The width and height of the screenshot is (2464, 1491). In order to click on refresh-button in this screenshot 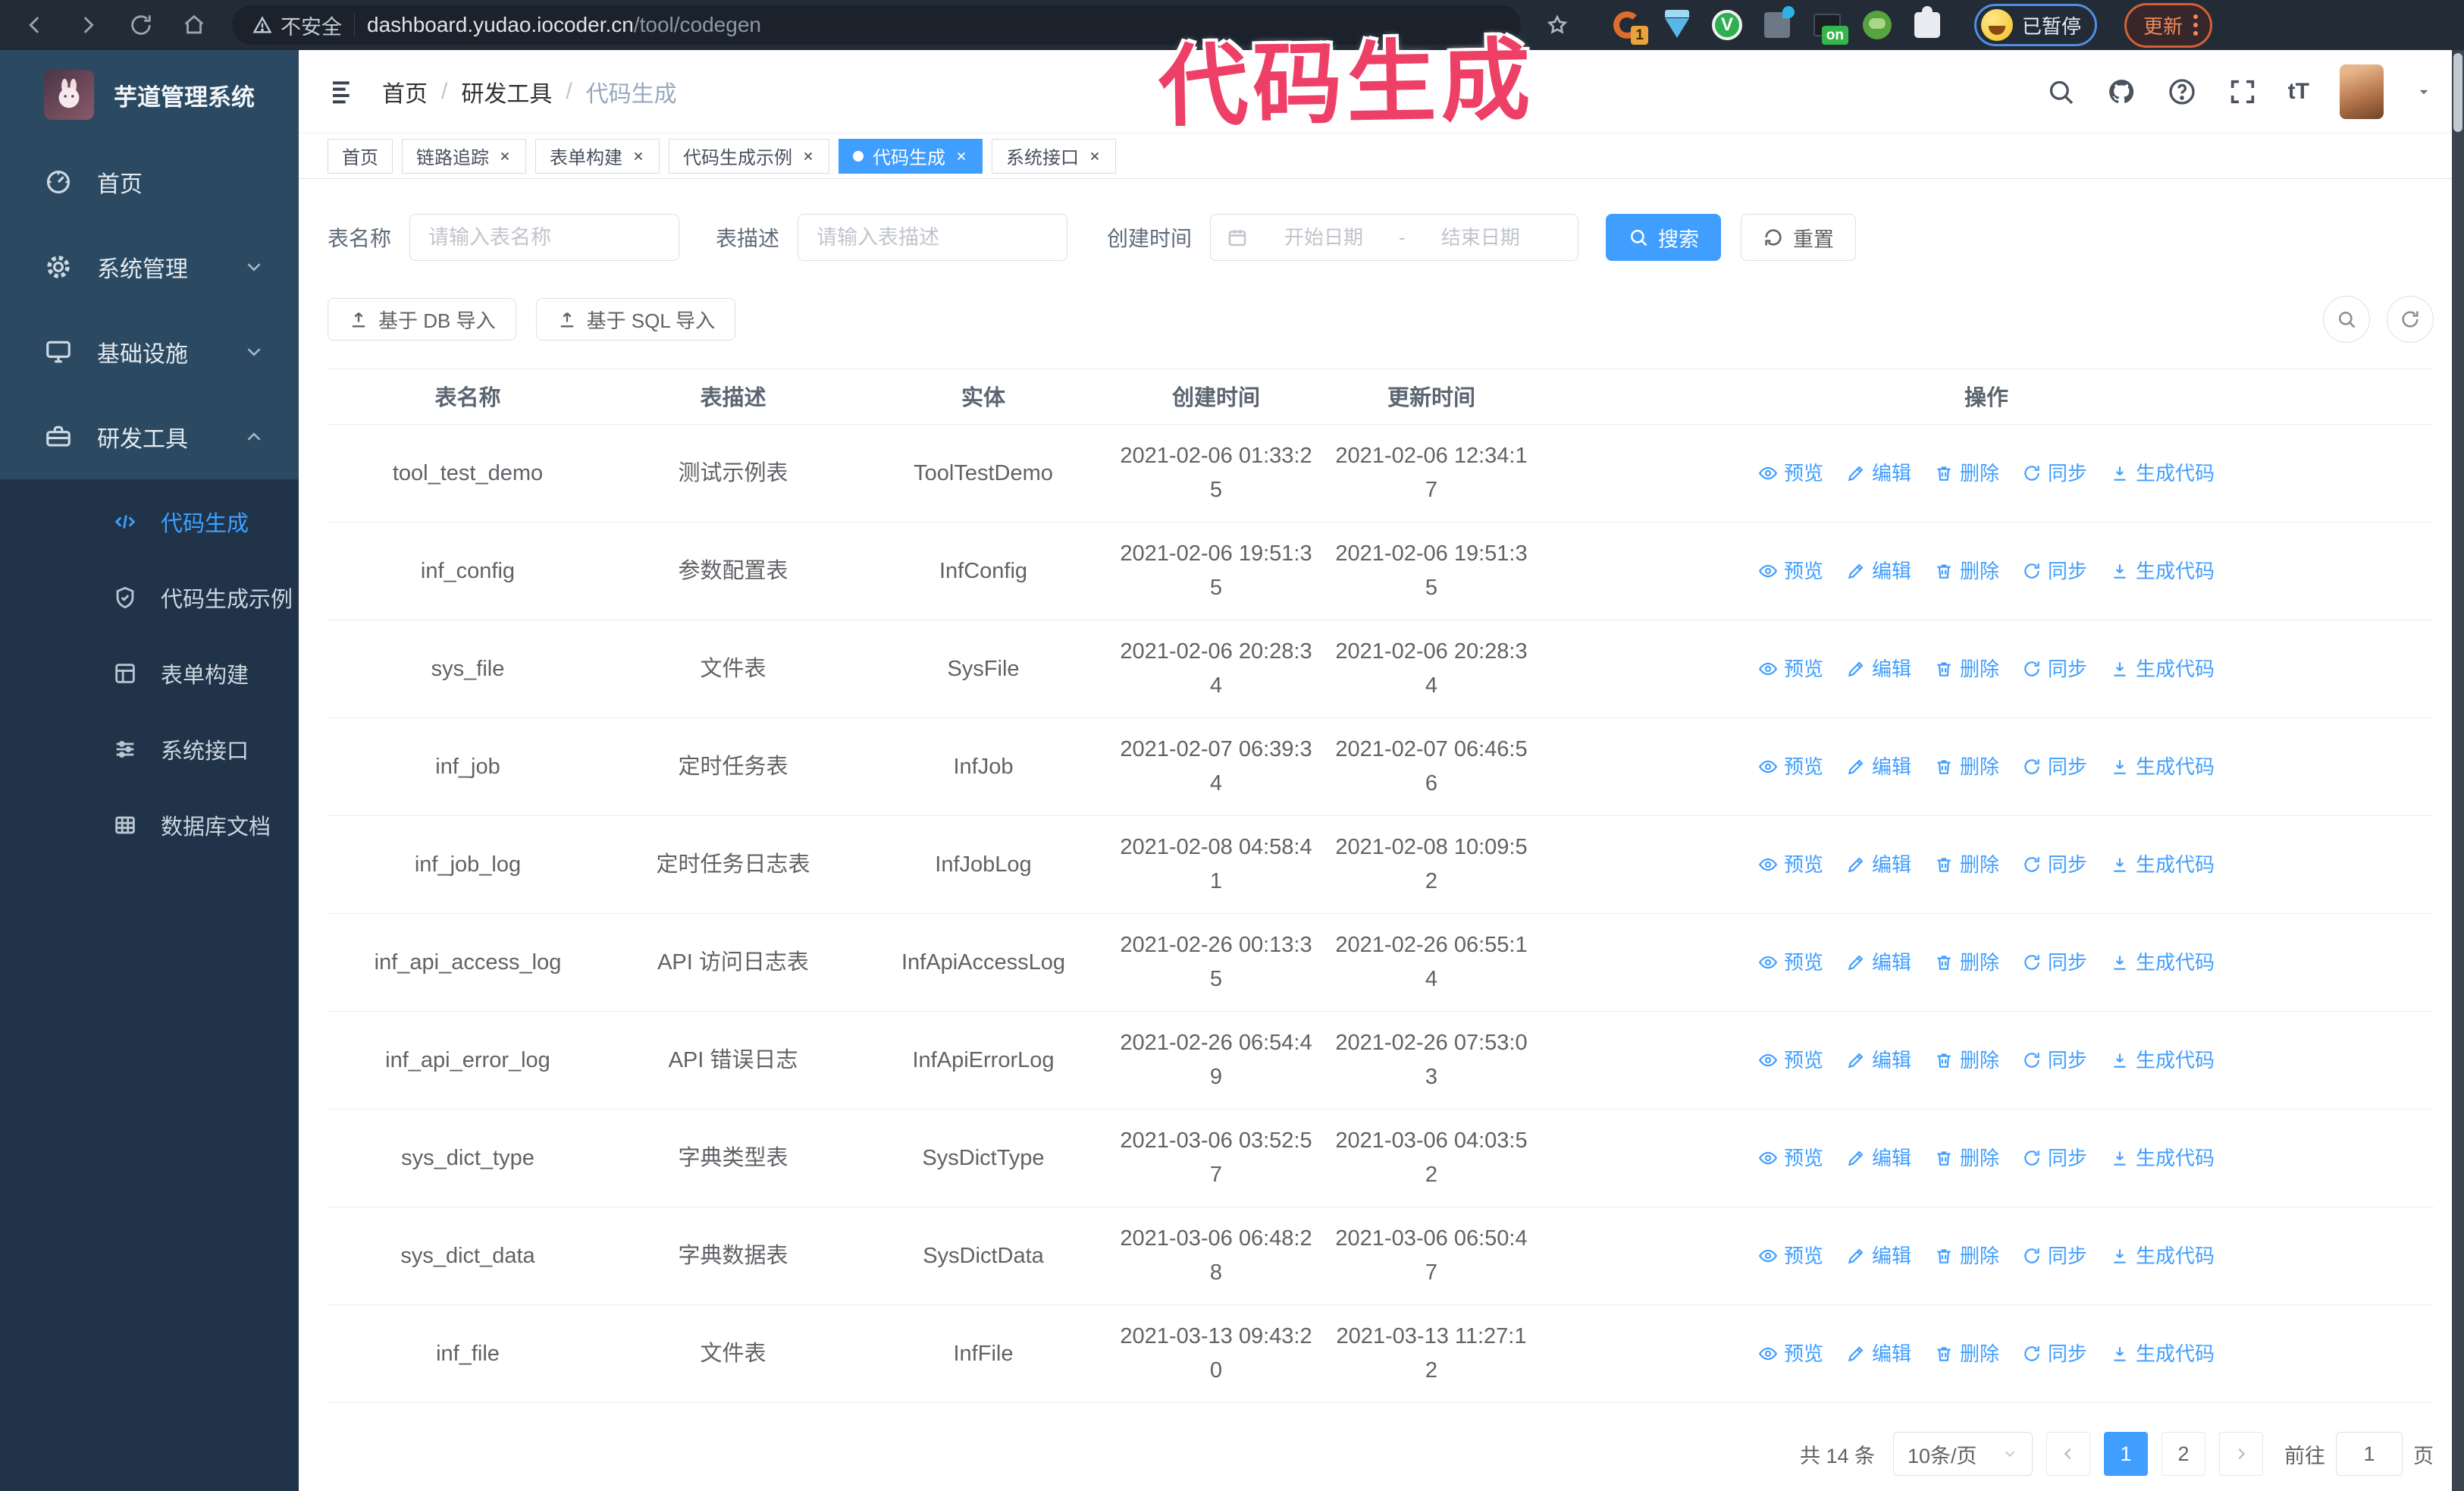, I will do `click(2411, 319)`.